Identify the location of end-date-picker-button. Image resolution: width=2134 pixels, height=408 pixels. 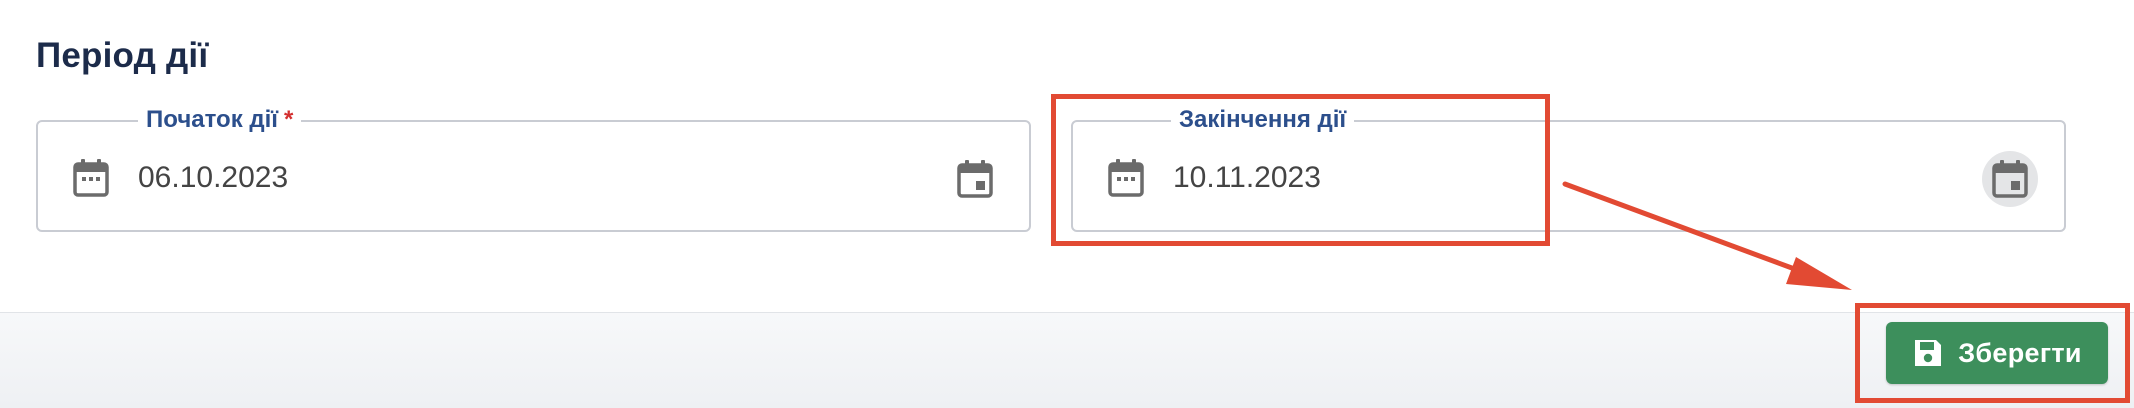
(2010, 179).